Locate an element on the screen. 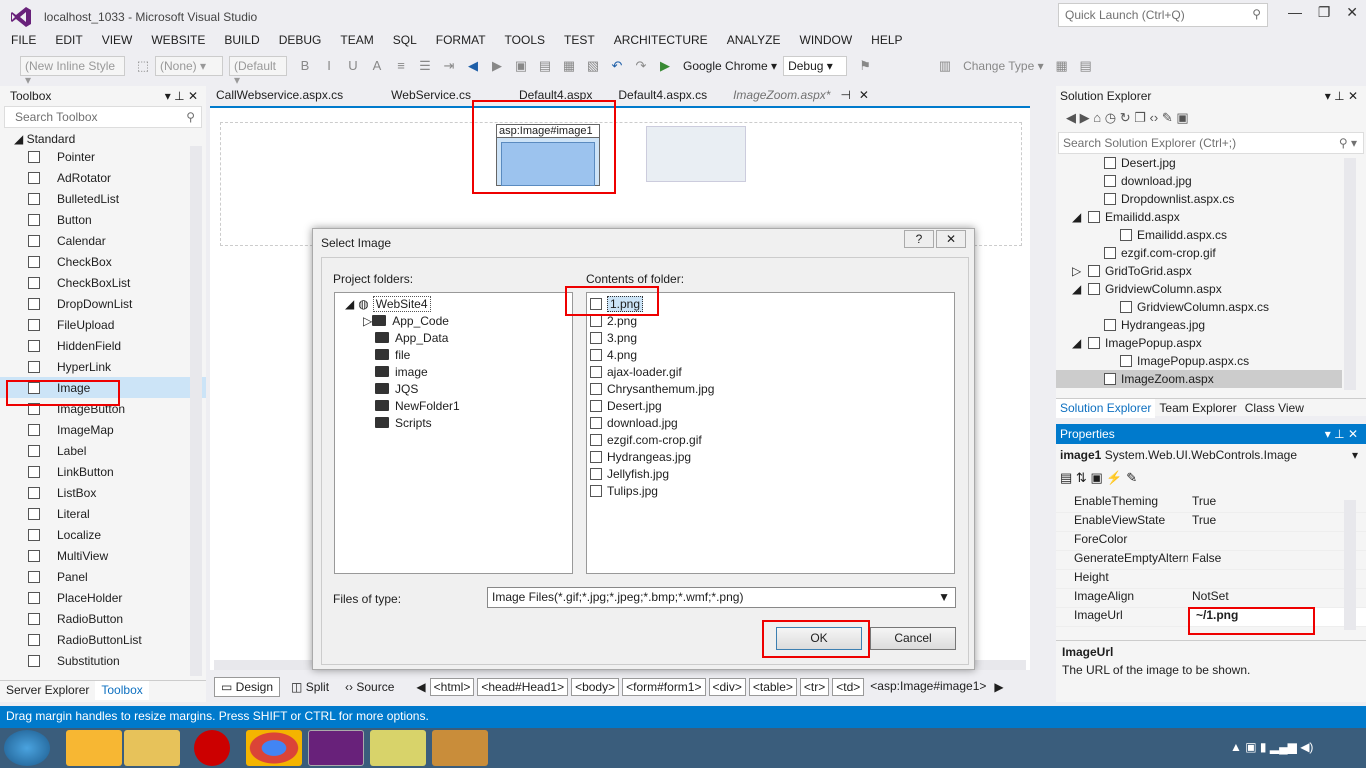 This screenshot has width=1366, height=768. new-item-icon: ▣ is located at coordinates (521, 66).